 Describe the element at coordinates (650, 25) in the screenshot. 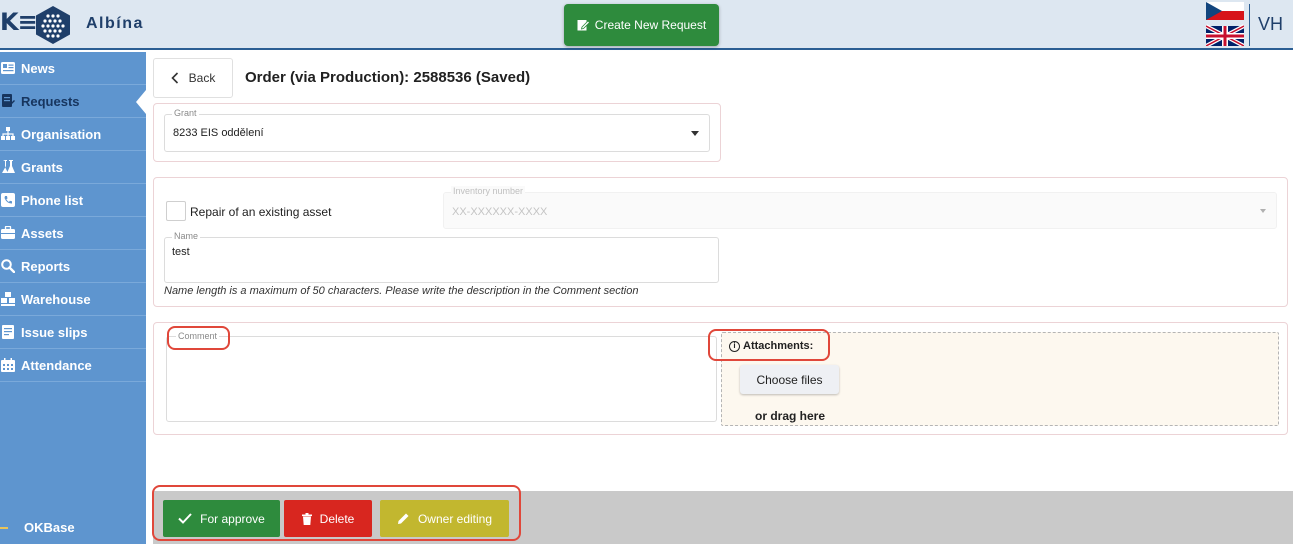

I see `create-new-request-label: Create New Request` at that location.